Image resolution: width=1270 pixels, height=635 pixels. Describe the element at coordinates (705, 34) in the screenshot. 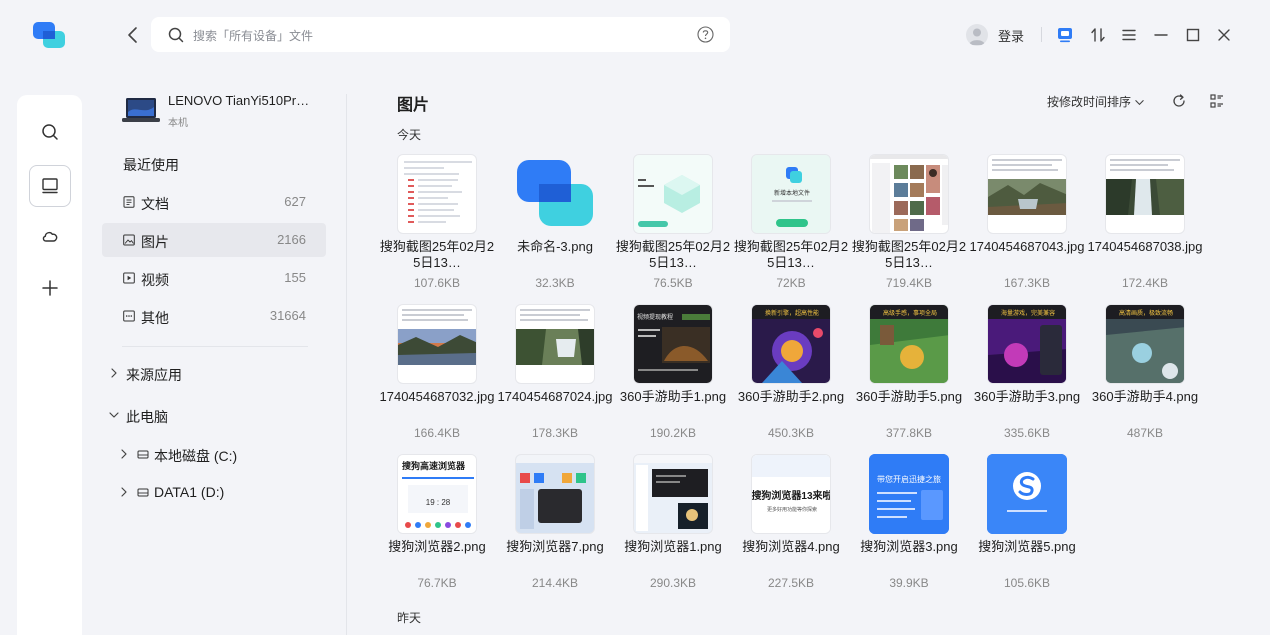

I see `help-icon` at that location.